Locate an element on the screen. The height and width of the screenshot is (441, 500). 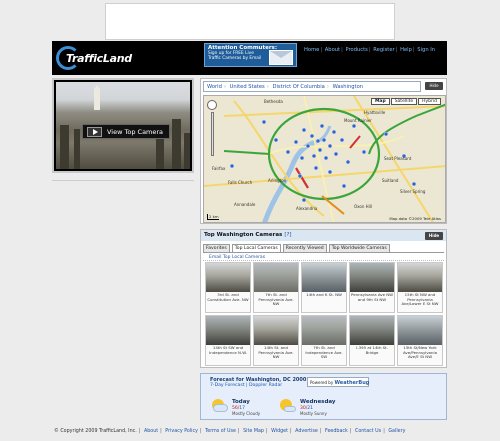
weatherbug-badge: Powered by WeatherBug is located at coordinates (338, 382).